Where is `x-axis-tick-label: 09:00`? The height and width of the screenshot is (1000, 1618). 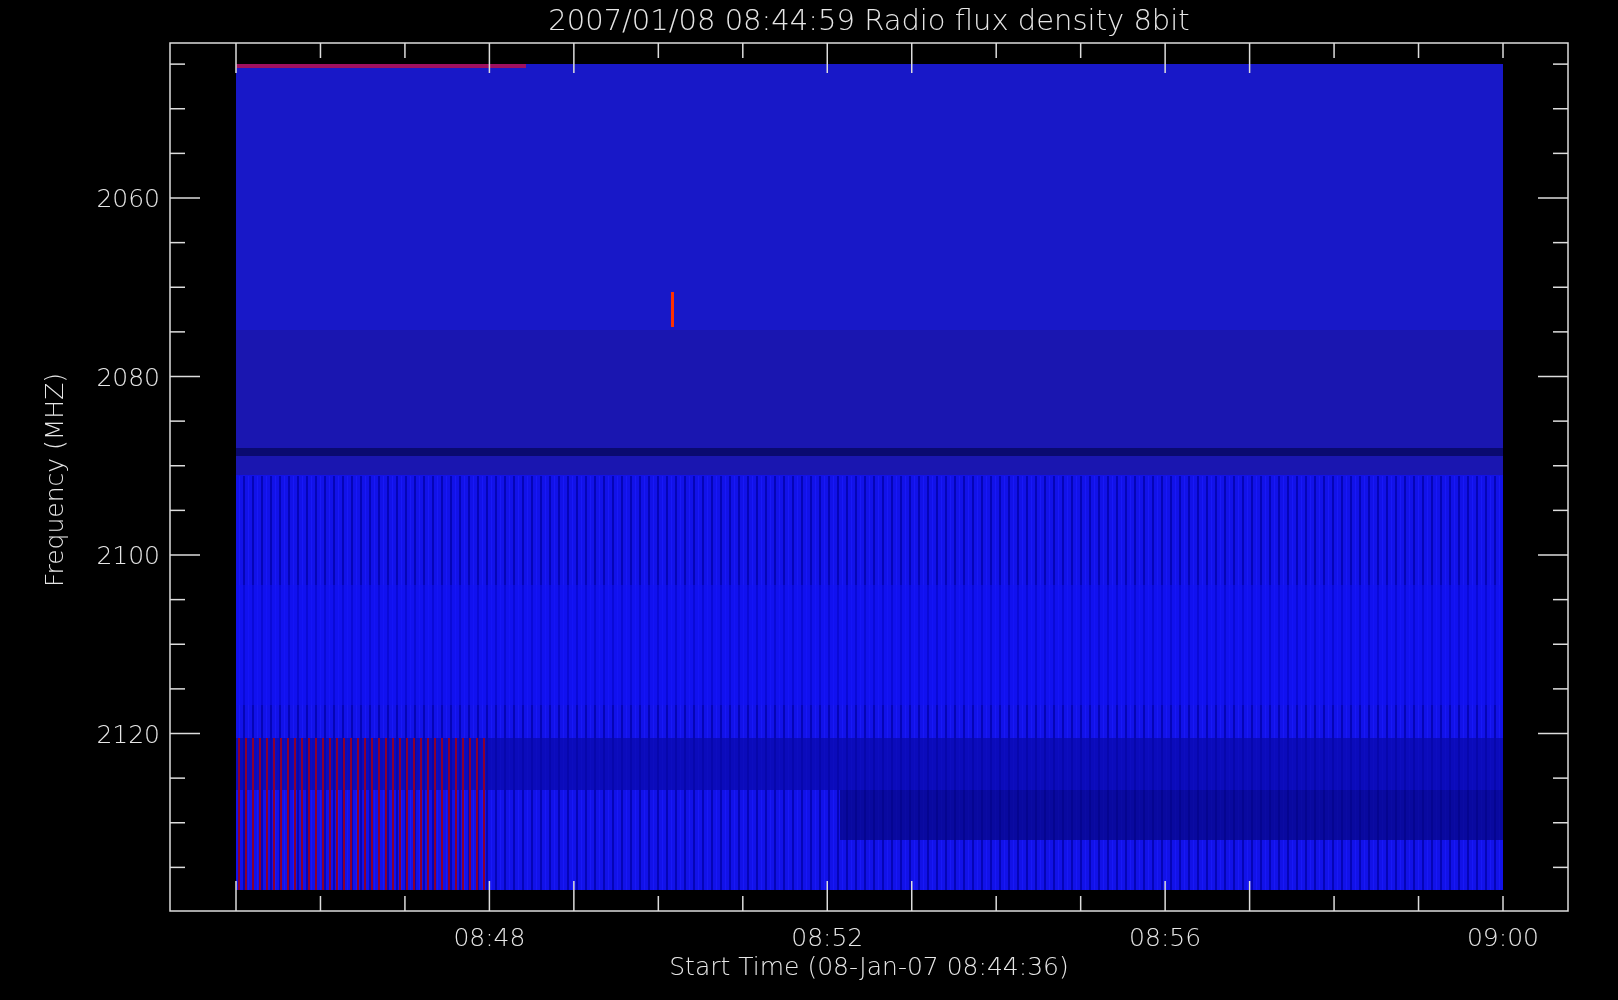 x-axis-tick-label: 09:00 is located at coordinates (1503, 937).